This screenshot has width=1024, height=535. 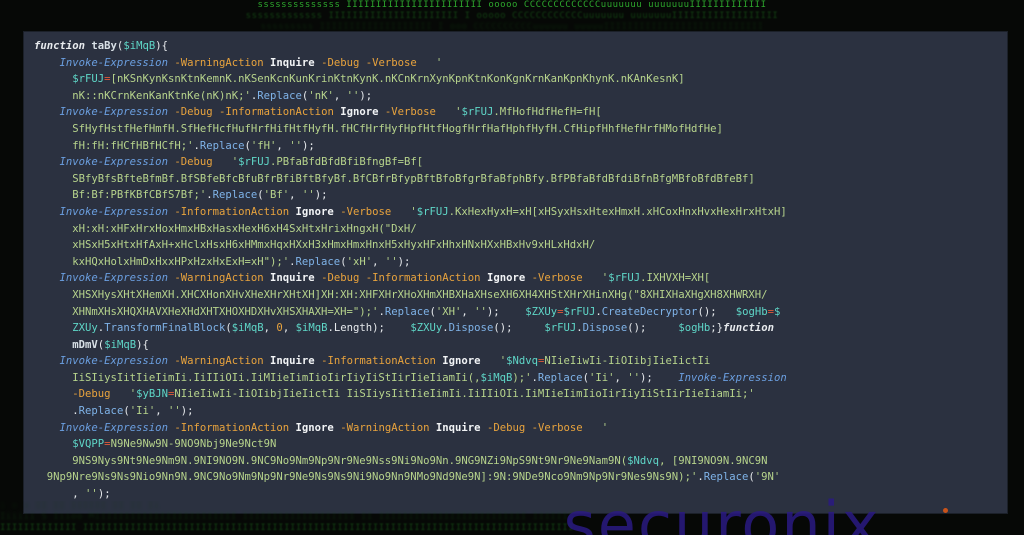 What do you see at coordinates (142, 344) in the screenshot?
I see `code-token-punct: ){` at bounding box center [142, 344].